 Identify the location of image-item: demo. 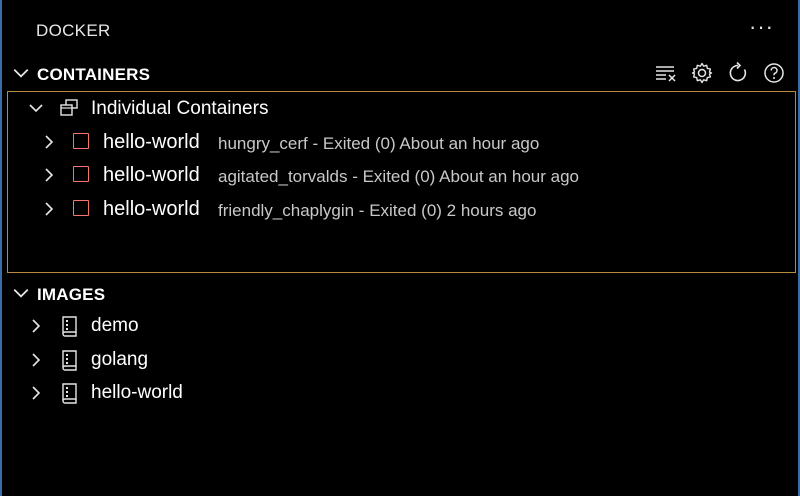
(400, 326).